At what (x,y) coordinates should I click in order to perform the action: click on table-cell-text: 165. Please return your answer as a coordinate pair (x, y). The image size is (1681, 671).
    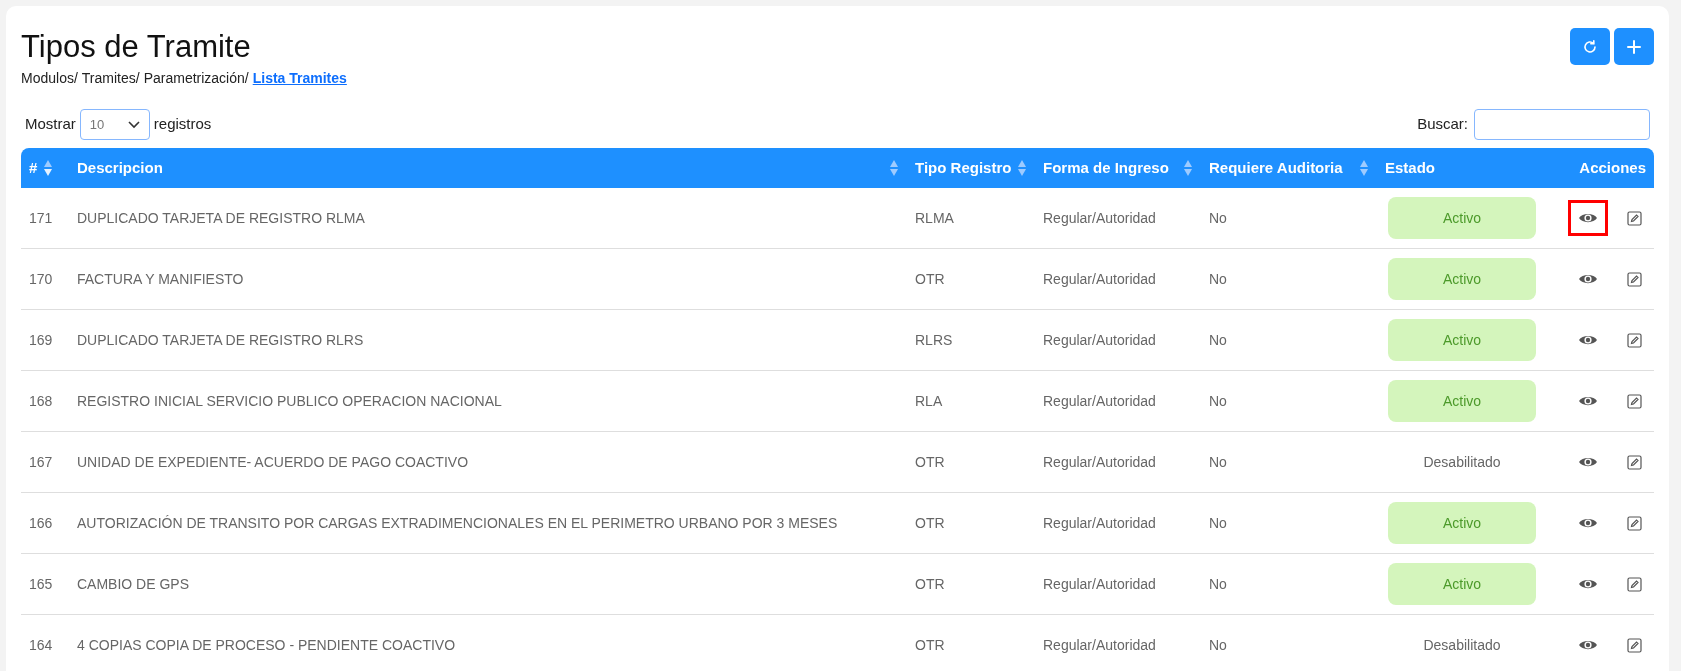
    Looking at the image, I should click on (41, 584).